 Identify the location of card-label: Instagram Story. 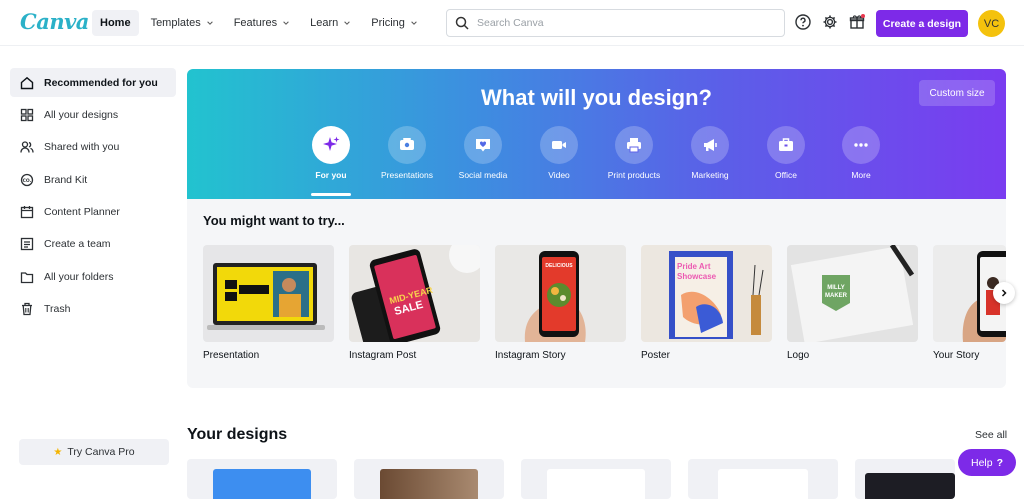
(530, 355).